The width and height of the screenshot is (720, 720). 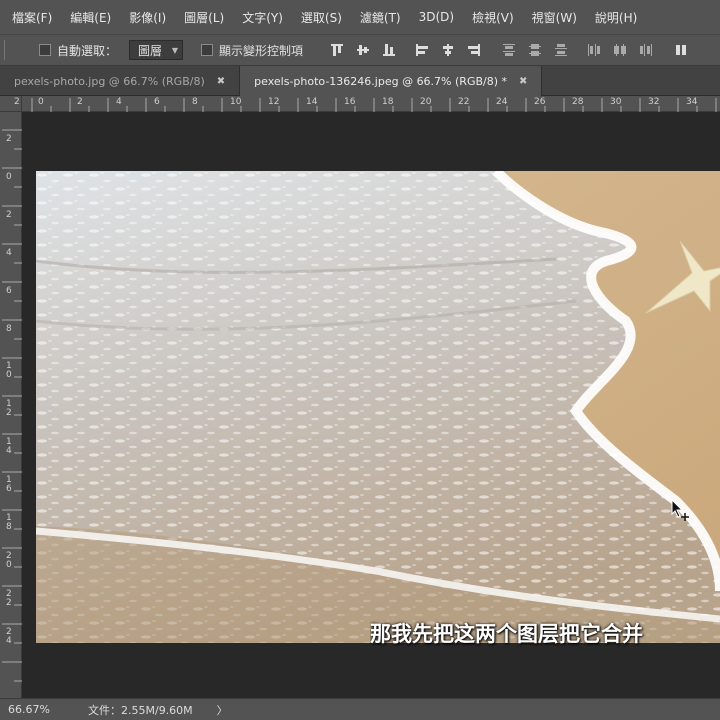 I want to click on ruler-v-label: 16, so click(x=9, y=484).